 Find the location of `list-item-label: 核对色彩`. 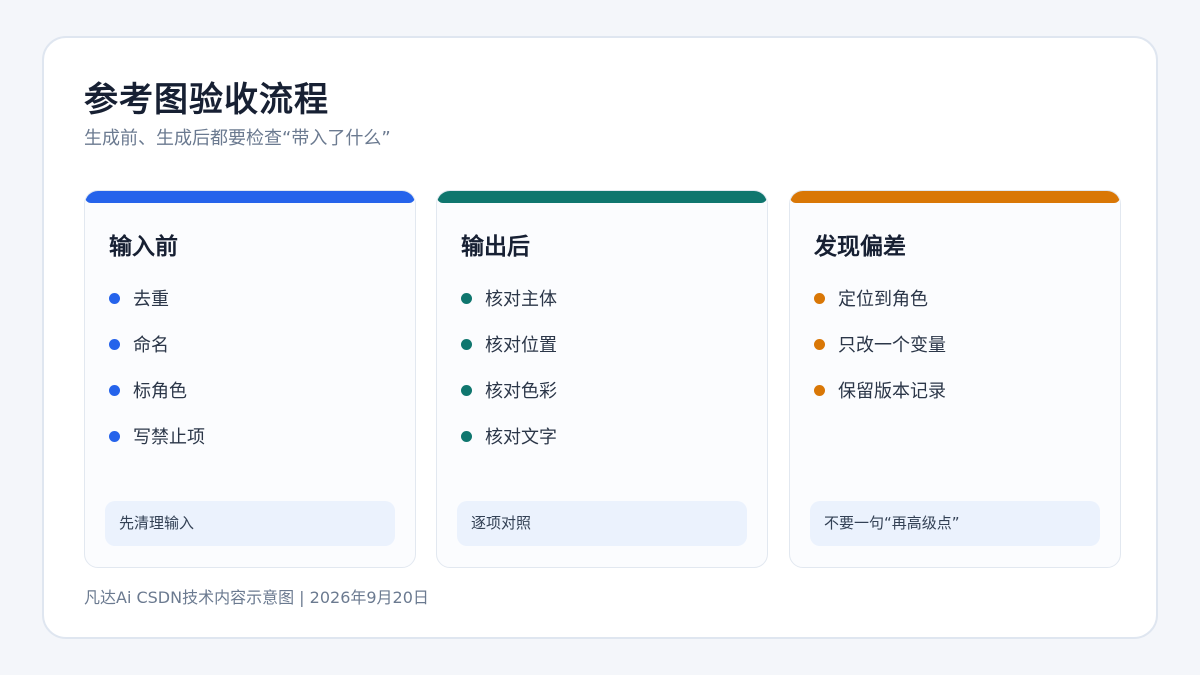

list-item-label: 核对色彩 is located at coordinates (521, 391).